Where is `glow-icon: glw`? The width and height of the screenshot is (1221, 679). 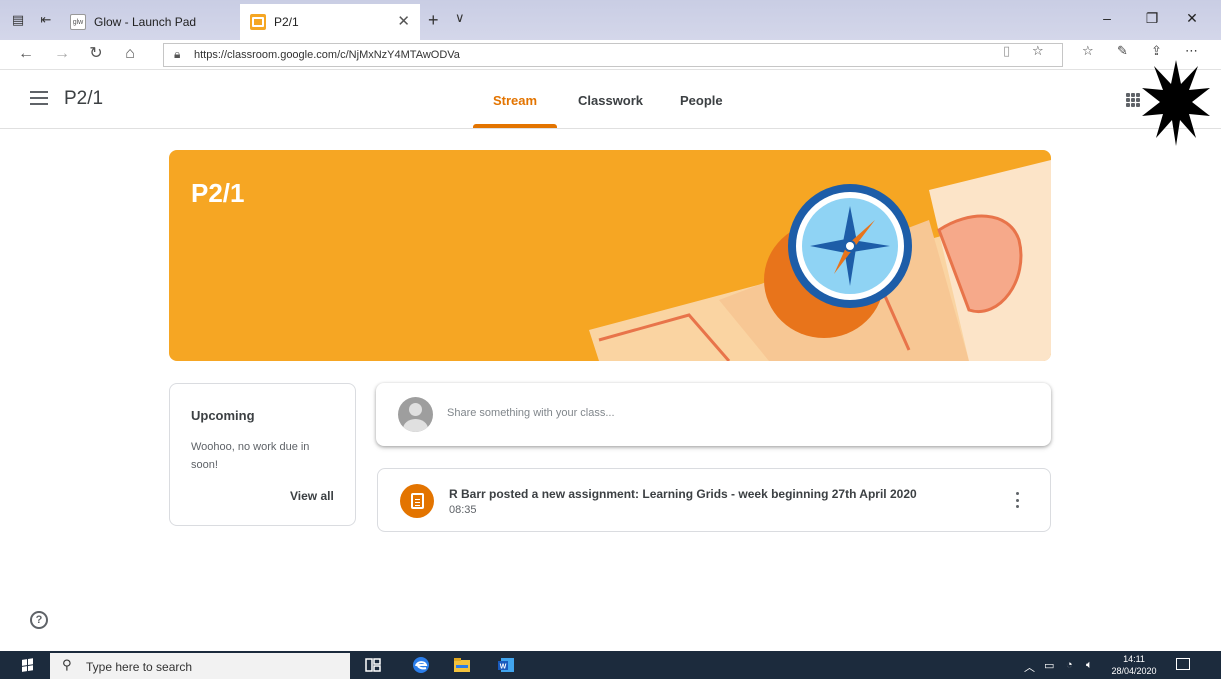 glow-icon: glw is located at coordinates (78, 22).